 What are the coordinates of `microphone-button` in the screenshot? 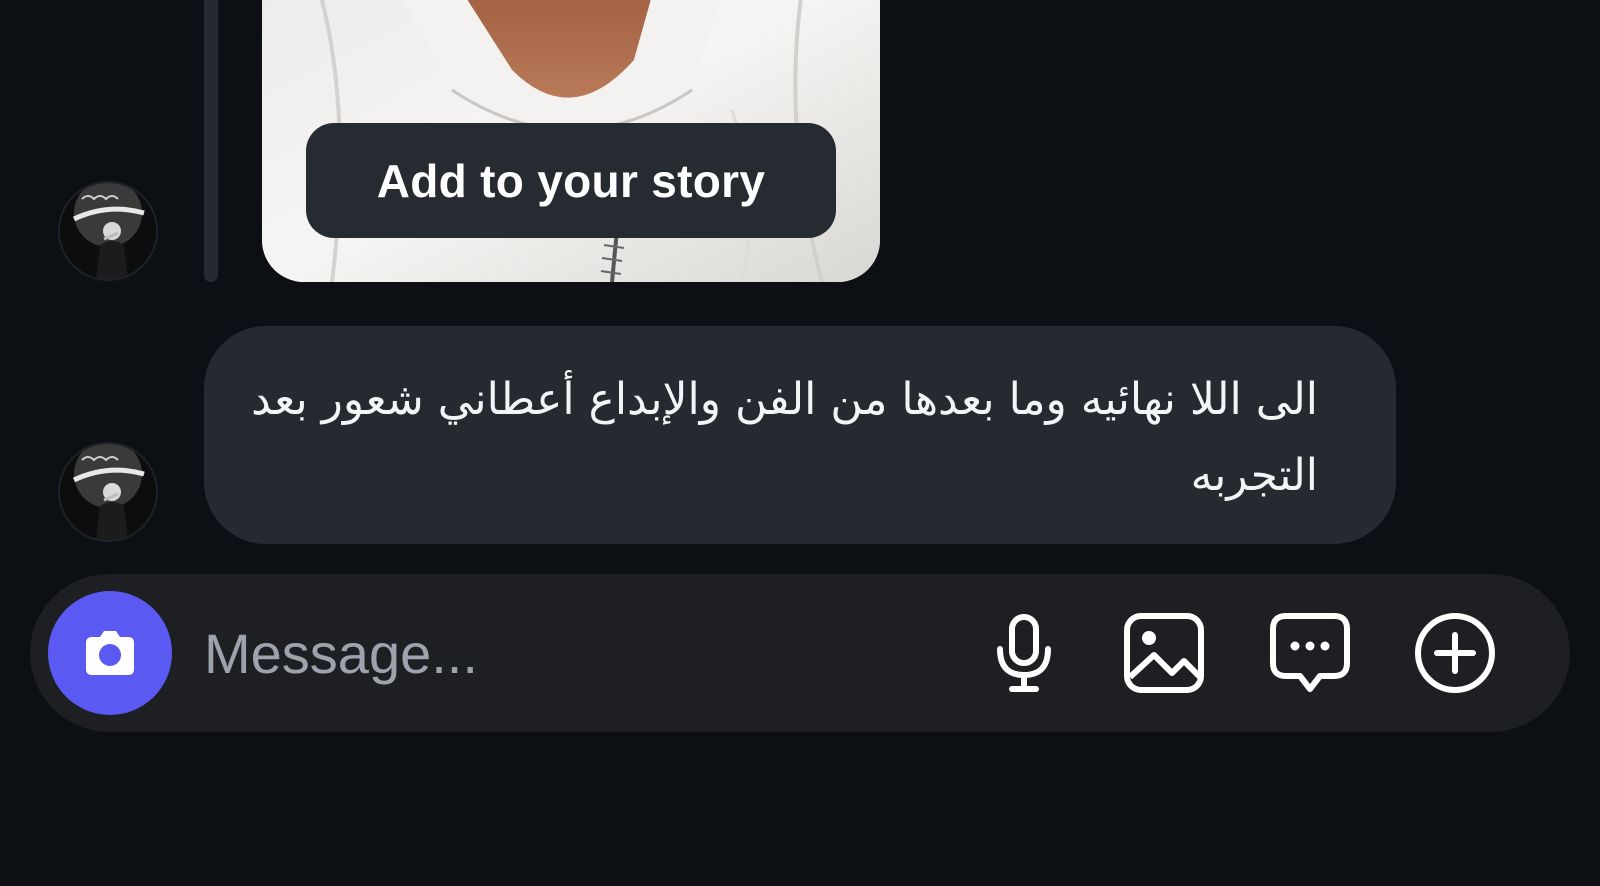 It's located at (1024, 653).